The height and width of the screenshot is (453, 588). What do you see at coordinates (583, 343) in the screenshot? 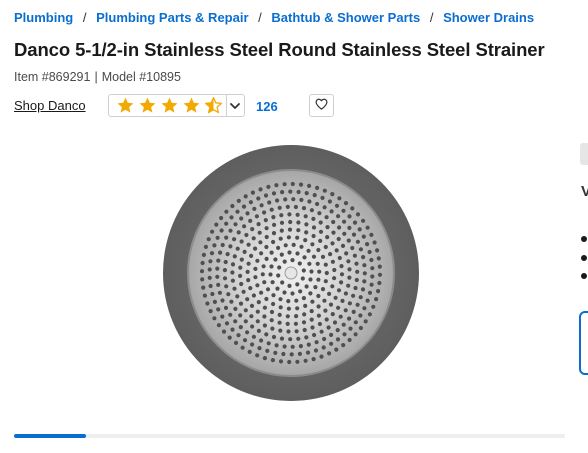
I see `right-panel-button` at bounding box center [583, 343].